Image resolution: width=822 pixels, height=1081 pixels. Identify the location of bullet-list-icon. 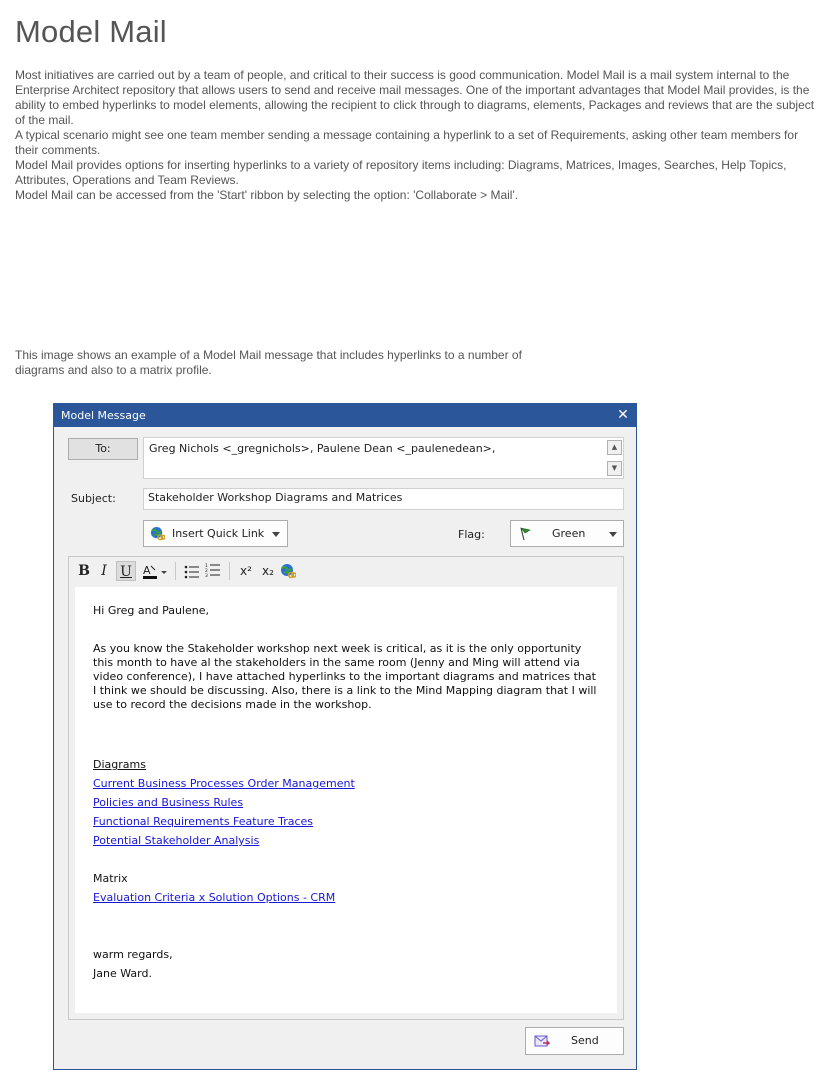
(191, 571).